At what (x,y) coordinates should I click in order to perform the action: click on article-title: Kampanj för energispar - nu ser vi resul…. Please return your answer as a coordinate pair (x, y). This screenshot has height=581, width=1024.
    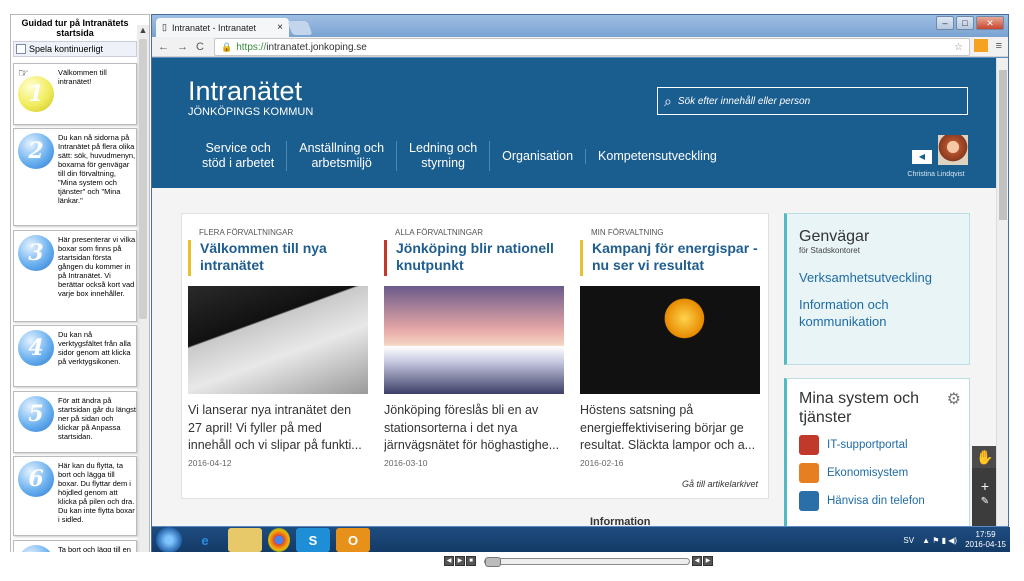
    Looking at the image, I should click on (670, 258).